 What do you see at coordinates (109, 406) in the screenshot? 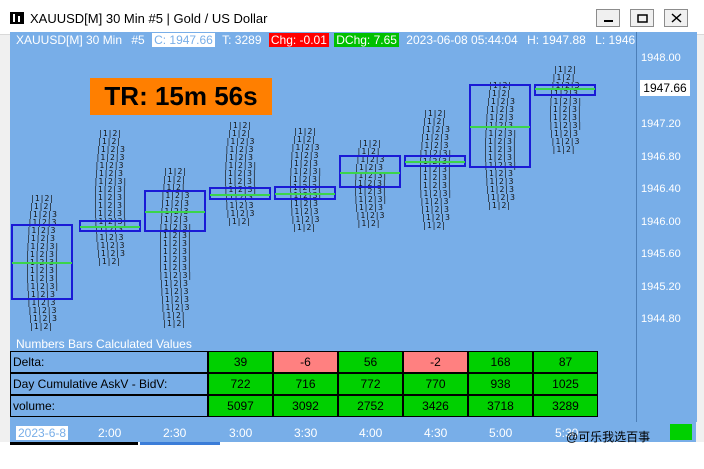
I see `grid-row-label: volume:` at bounding box center [109, 406].